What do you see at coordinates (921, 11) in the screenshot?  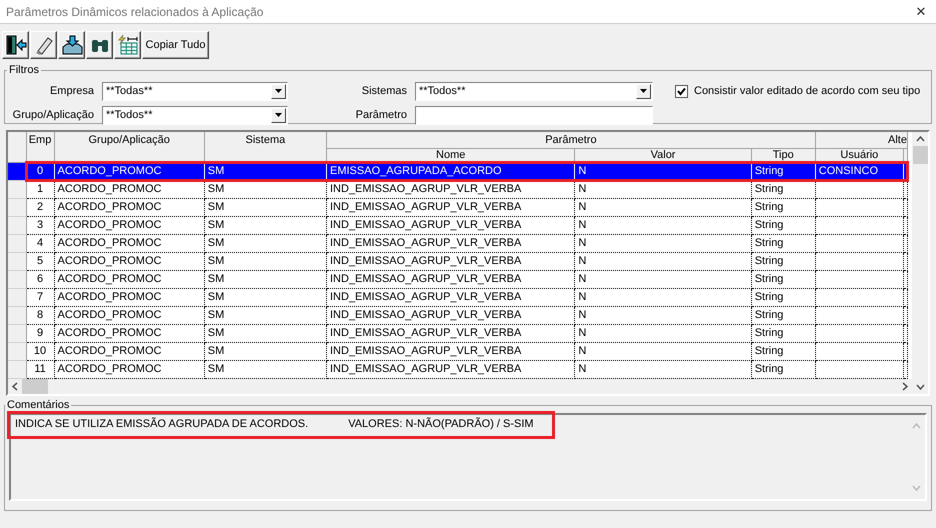 I see `close-button: ✕` at bounding box center [921, 11].